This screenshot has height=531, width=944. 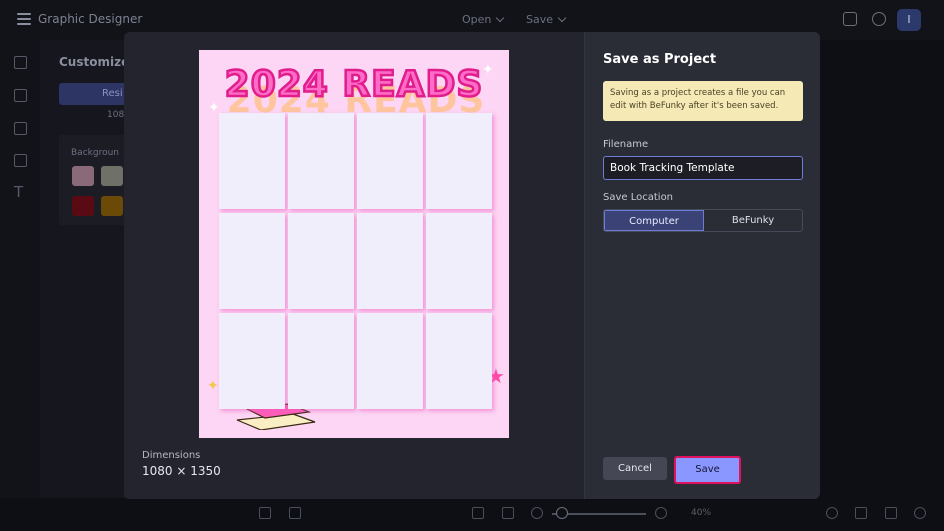 What do you see at coordinates (832, 513) in the screenshot?
I see `refresh-icon` at bounding box center [832, 513].